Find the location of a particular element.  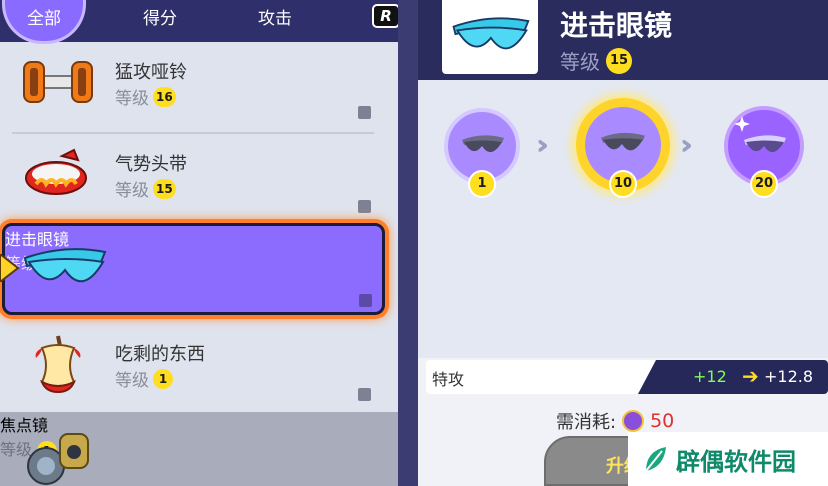

detail-header: 进击眼镜 等级 15 is located at coordinates (623, 40).